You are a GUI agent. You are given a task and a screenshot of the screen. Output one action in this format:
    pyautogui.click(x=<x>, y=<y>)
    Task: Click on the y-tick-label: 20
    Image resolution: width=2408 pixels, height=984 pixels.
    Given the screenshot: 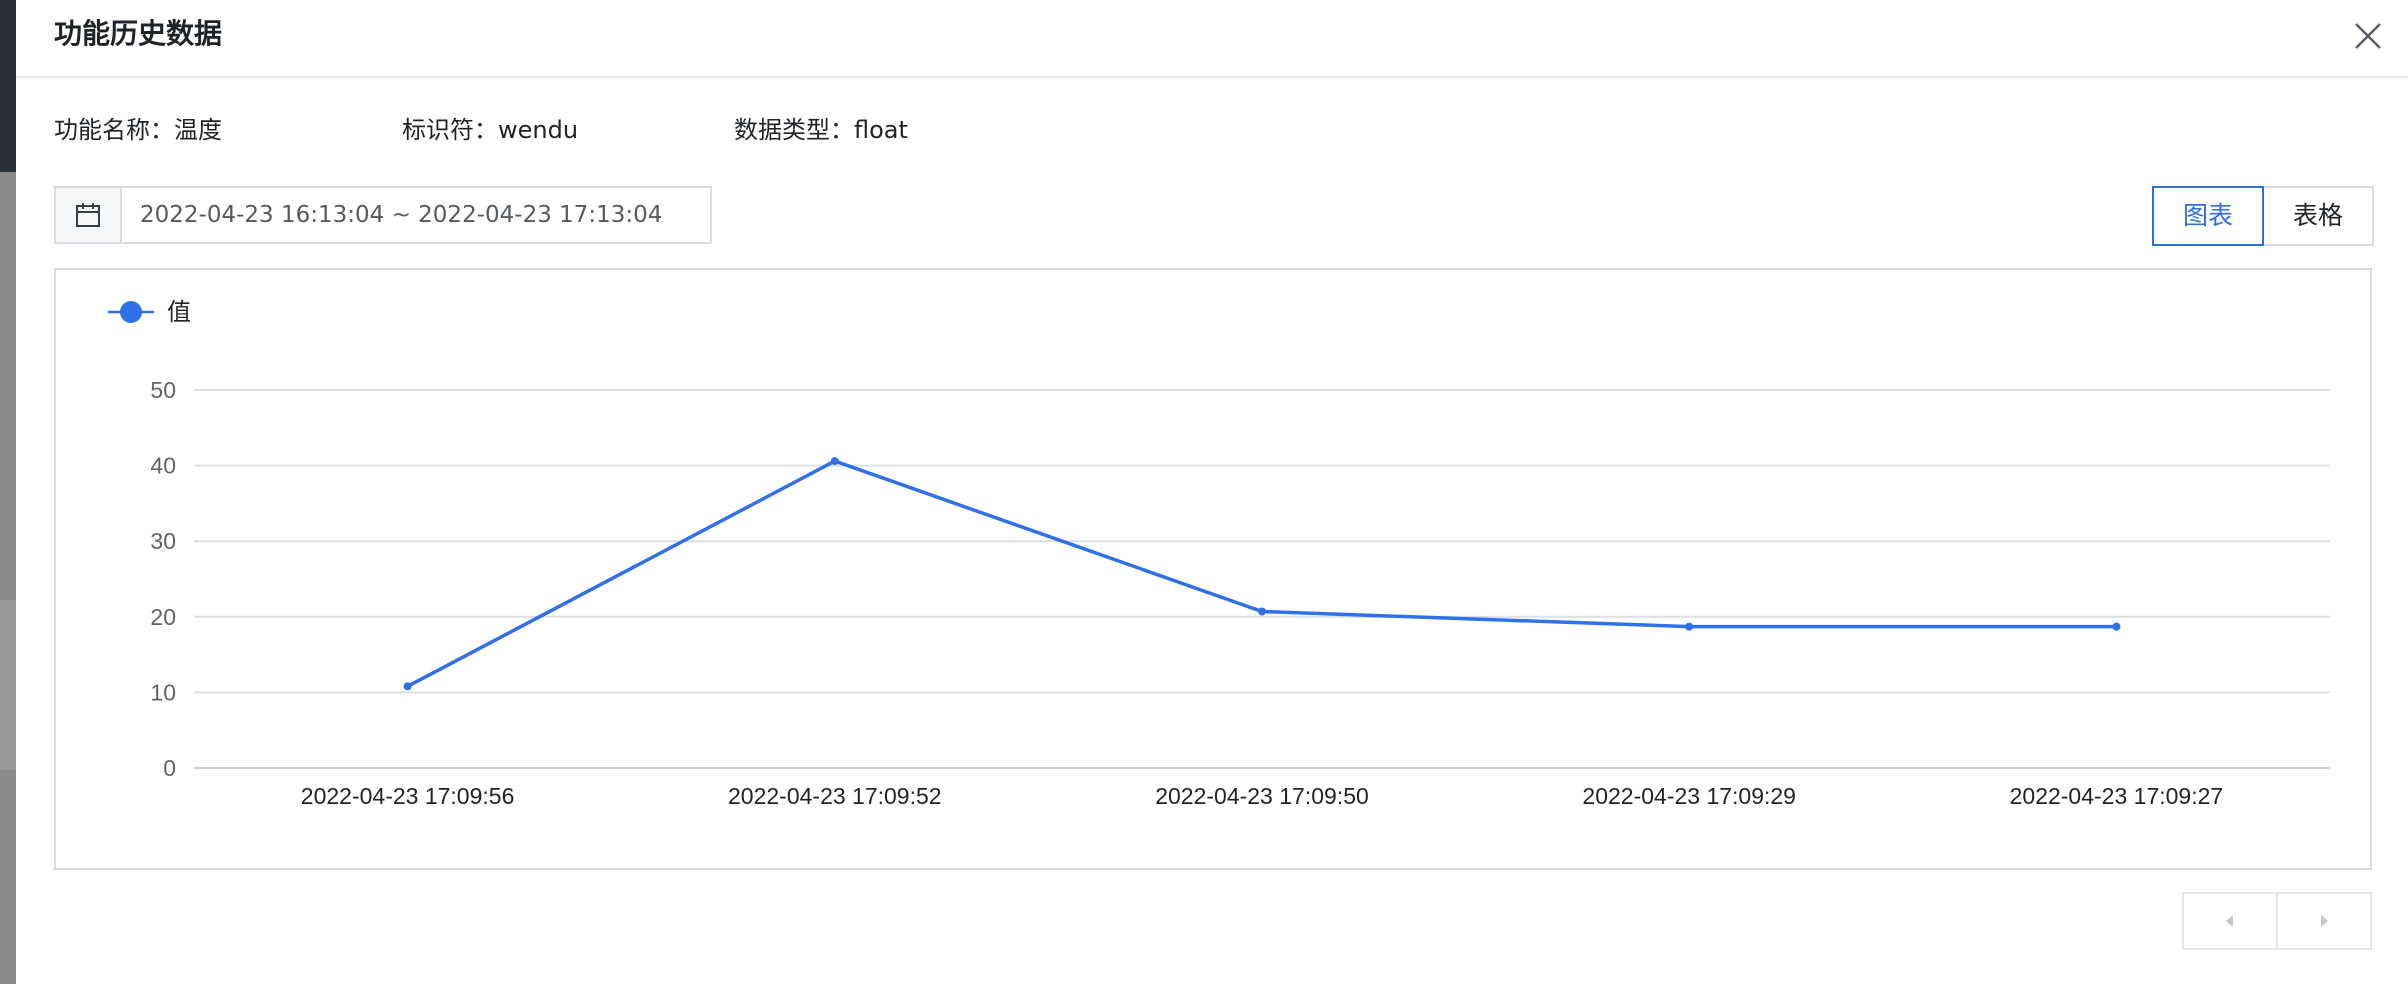 What is the action you would take?
    pyautogui.click(x=163, y=617)
    